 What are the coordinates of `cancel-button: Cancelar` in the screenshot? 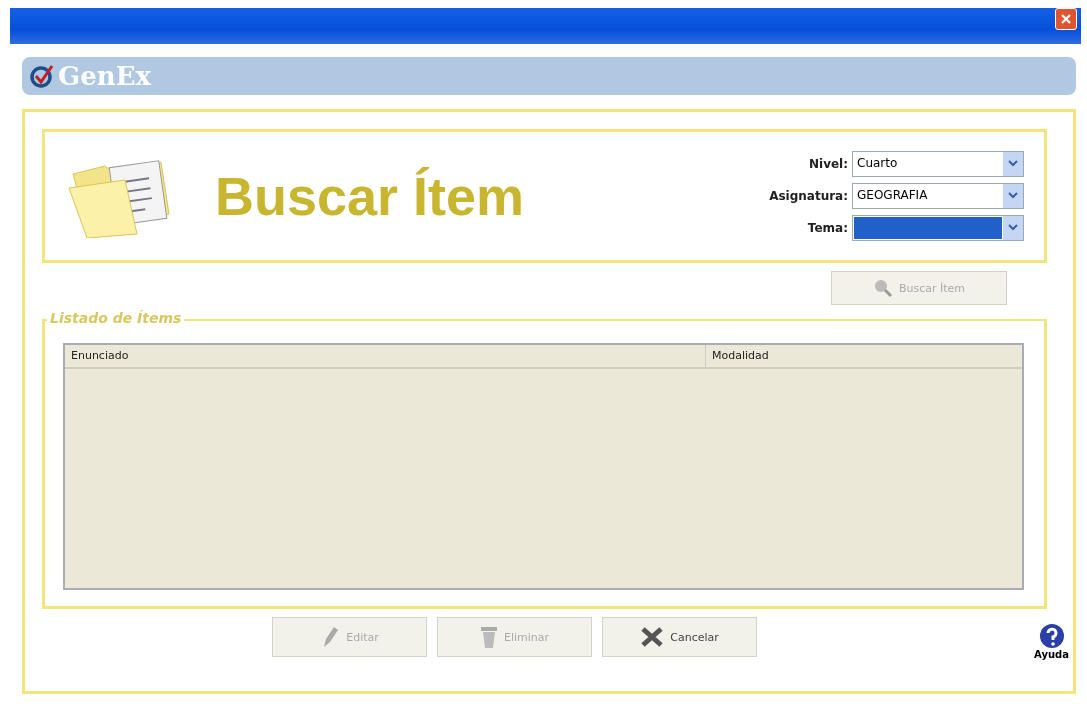 It's located at (679, 637).